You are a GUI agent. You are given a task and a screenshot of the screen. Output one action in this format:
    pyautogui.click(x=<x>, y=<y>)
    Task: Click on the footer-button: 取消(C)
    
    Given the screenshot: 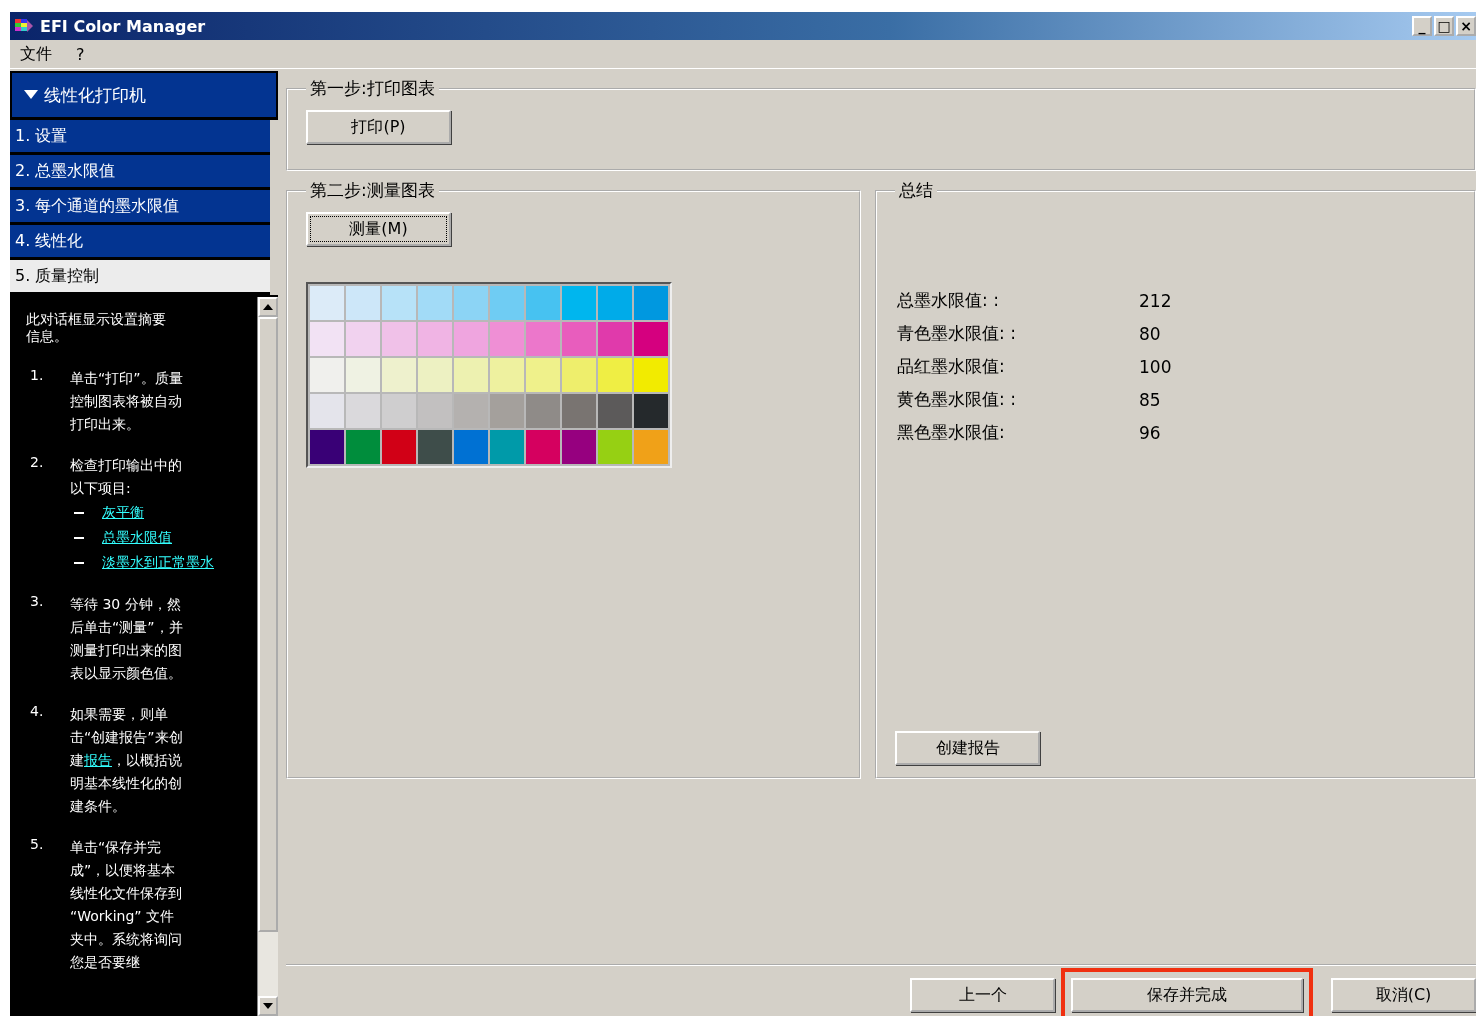 What is the action you would take?
    pyautogui.click(x=1403, y=995)
    